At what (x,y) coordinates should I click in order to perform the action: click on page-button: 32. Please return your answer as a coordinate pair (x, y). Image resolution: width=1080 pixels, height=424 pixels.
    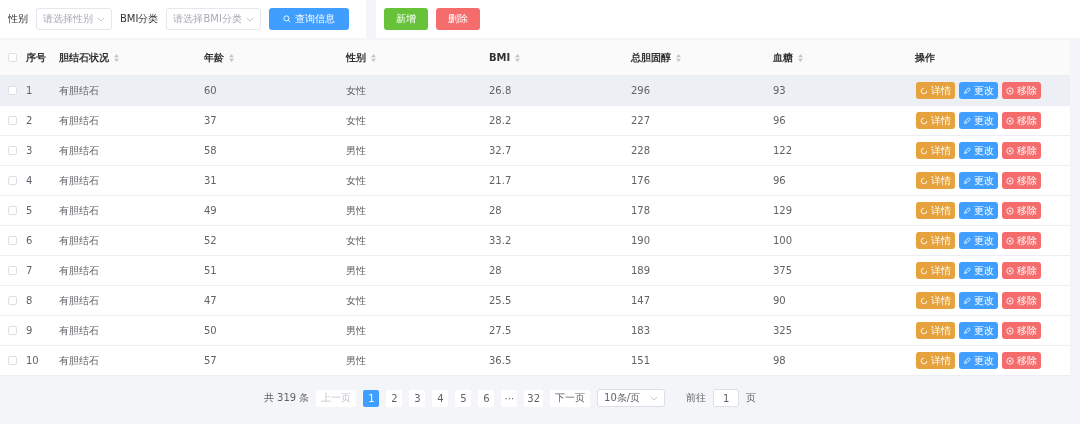
    Looking at the image, I should click on (534, 398).